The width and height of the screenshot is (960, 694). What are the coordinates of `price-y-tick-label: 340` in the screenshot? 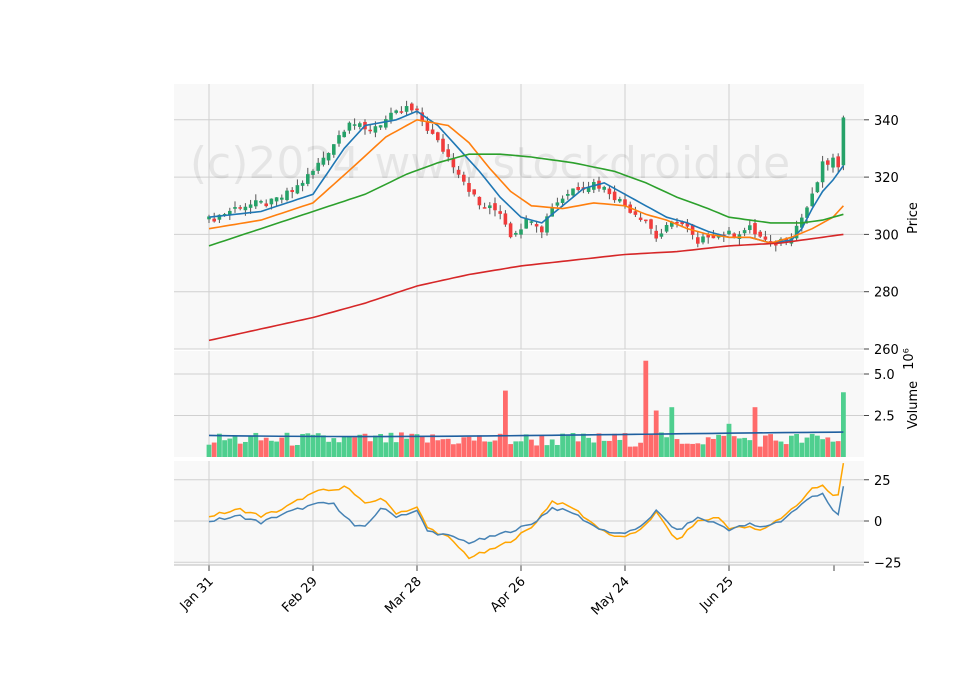 It's located at (886, 121).